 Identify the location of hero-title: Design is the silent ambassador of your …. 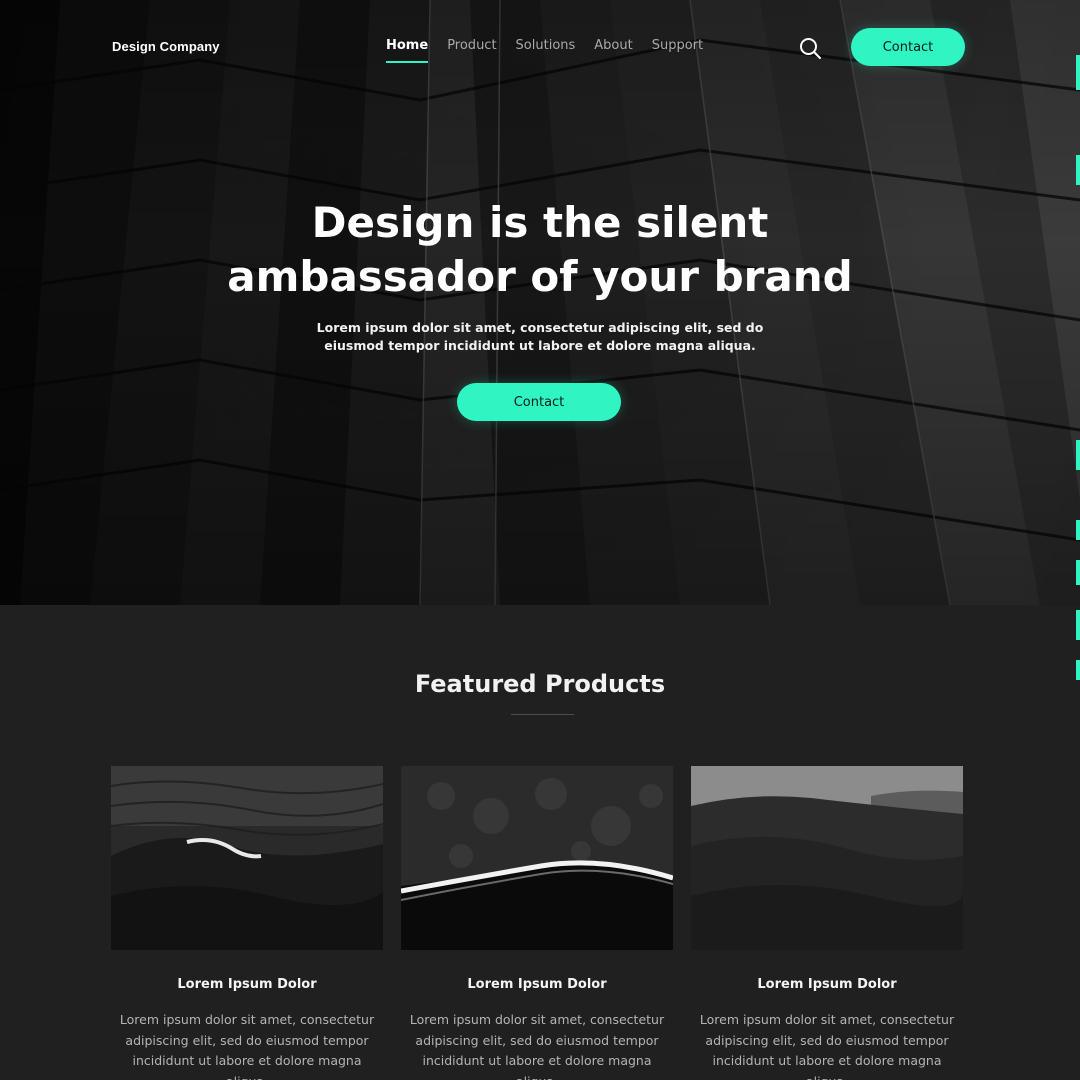
(540, 250).